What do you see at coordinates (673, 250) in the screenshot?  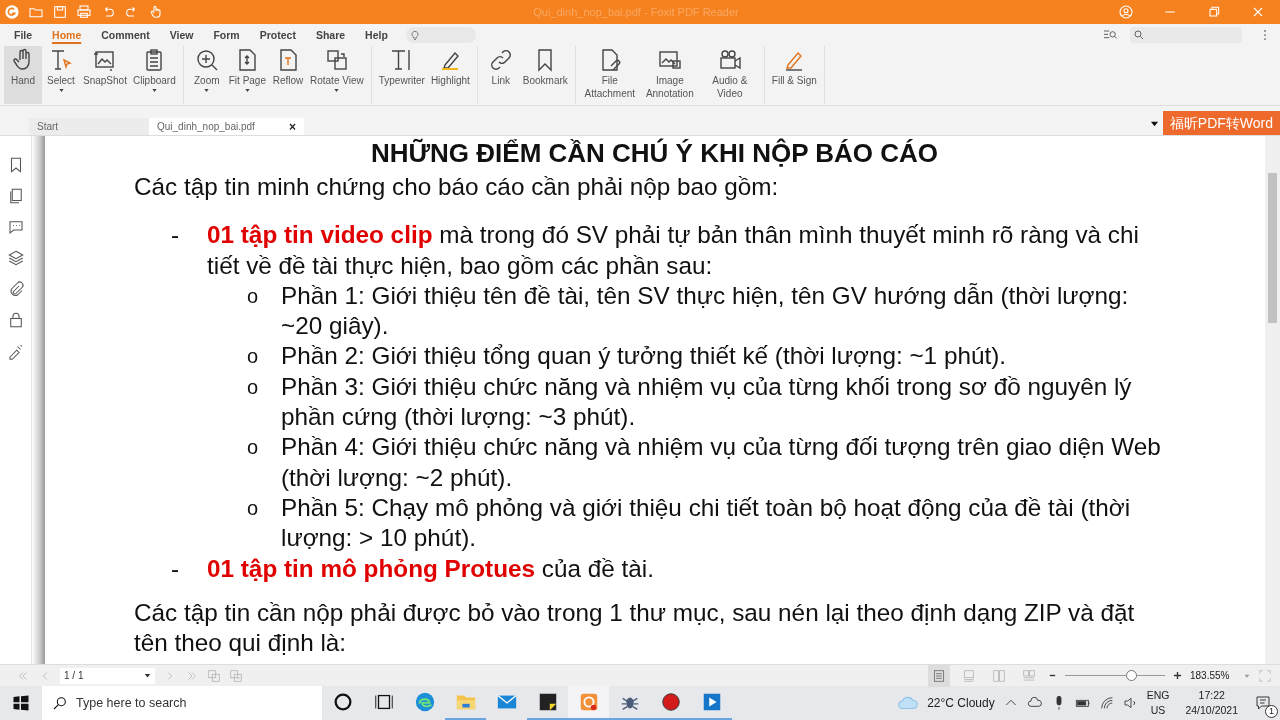 I see `list-item: 01 tập tin video clip mà trong đó SV phải tự bản thân mình thuyết minh rõ ràng và chi tiết về đề tài thực hiện, bao gồm các phần sau:` at bounding box center [673, 250].